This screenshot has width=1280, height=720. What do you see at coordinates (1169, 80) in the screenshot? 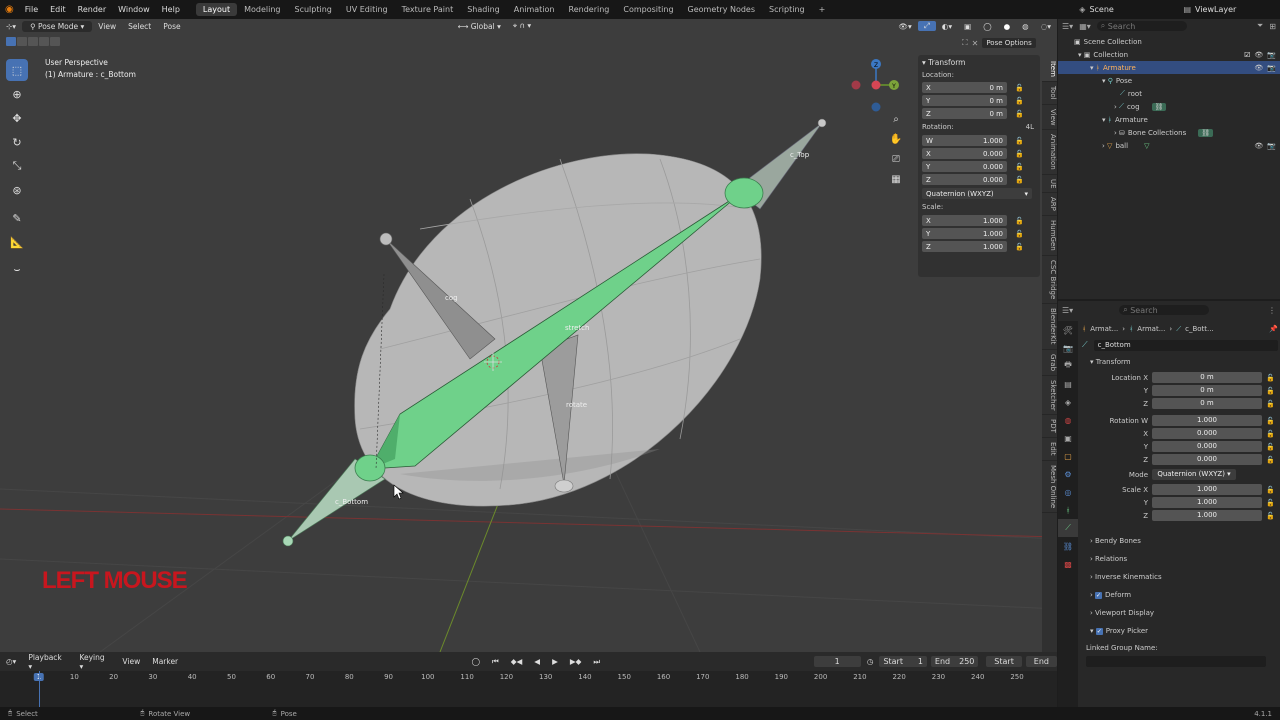
I see `outliner-row-pose: ▾ ⚲ Pose` at bounding box center [1169, 80].